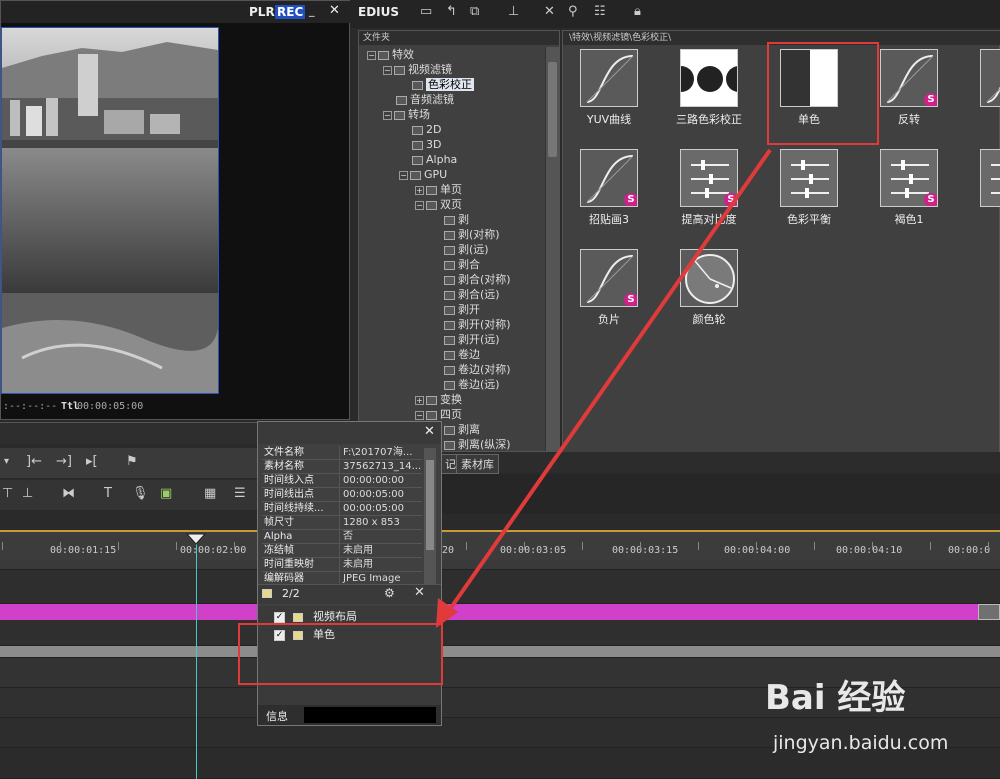  I want to click on layer-item: ✓ 视频布局, so click(315, 617).